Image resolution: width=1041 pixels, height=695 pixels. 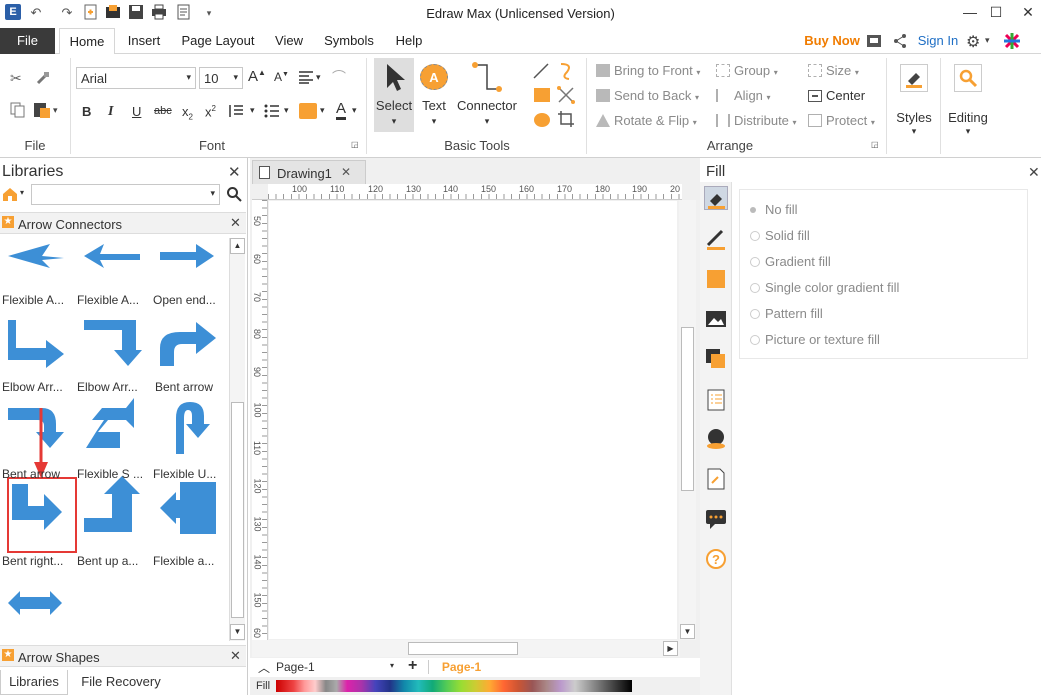 What do you see at coordinates (790, 261) in the screenshot?
I see `fill-option-gradient: Gradient fill` at bounding box center [790, 261].